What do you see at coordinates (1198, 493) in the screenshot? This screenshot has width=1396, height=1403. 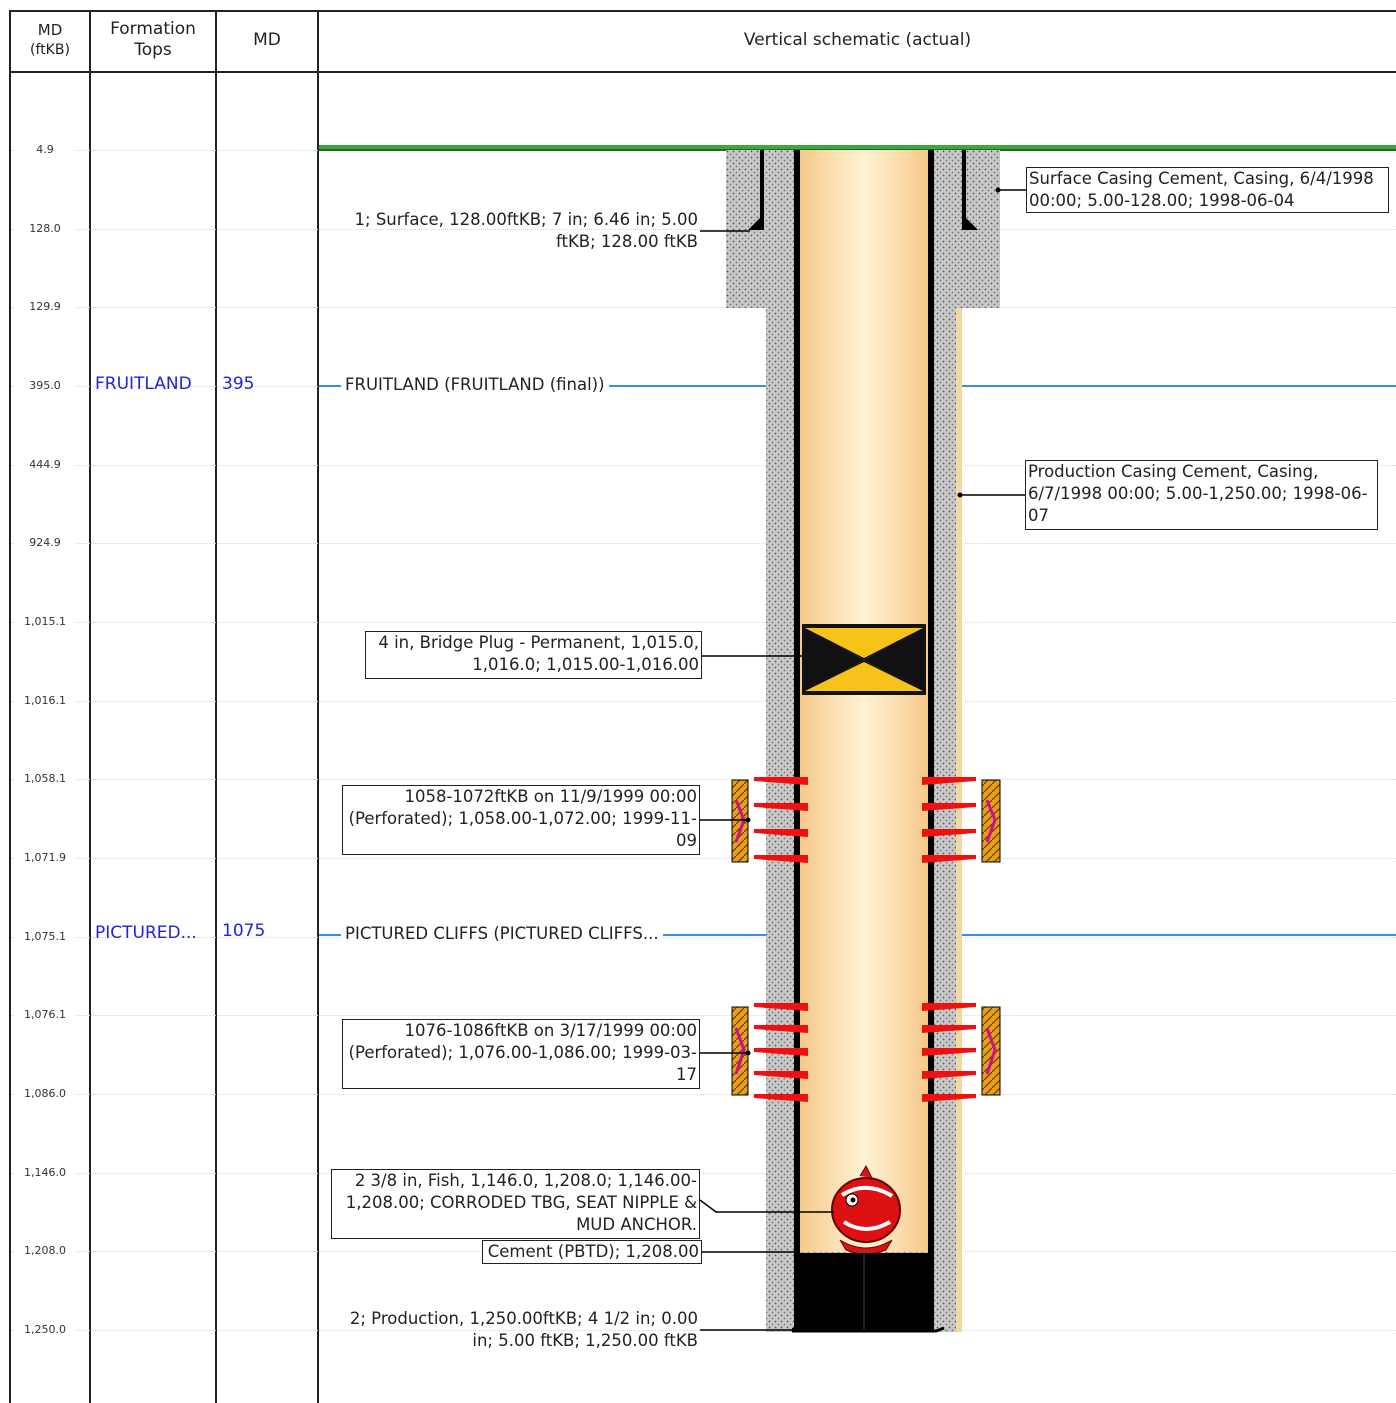 I see `callout-production-cement-l2: 6/7/1998 00:00; 5.00-1,250.00; 1998-06-` at bounding box center [1198, 493].